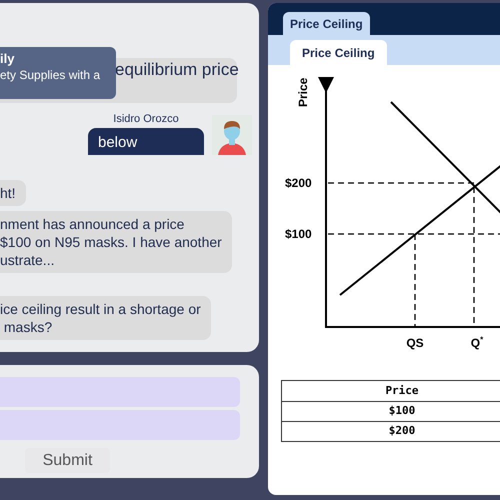 The height and width of the screenshot is (500, 500). I want to click on price-label: $100, so click(298, 234).